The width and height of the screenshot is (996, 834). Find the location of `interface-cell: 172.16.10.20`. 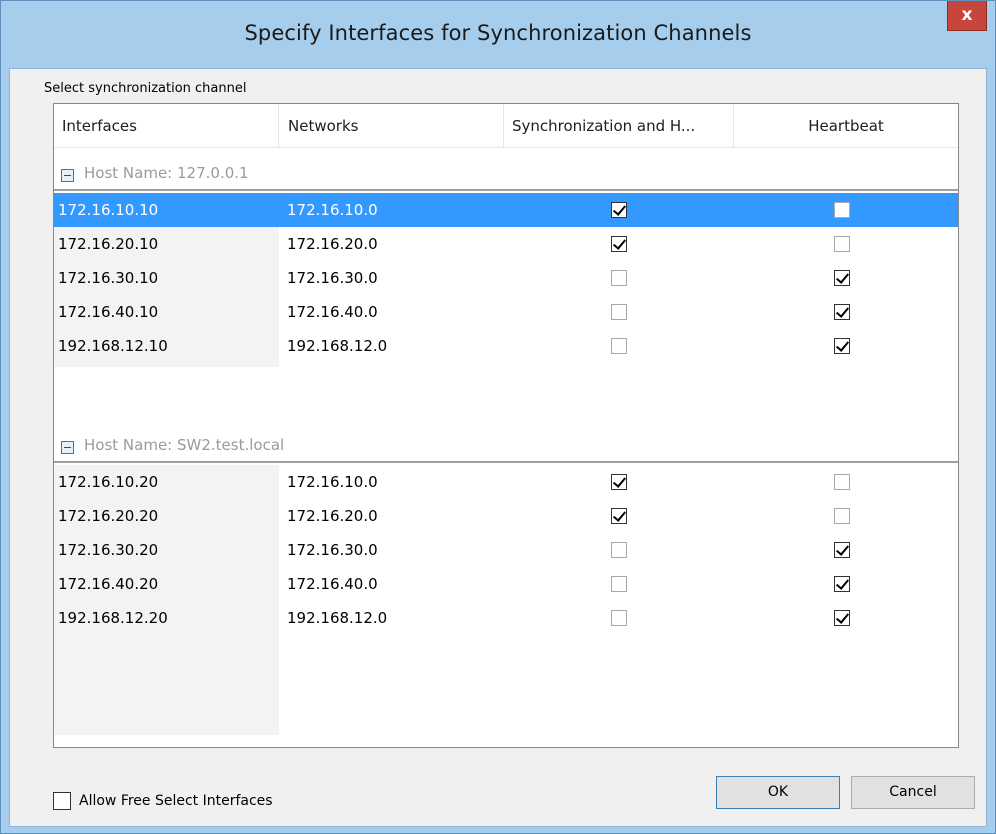

interface-cell: 172.16.10.20 is located at coordinates (166, 482).